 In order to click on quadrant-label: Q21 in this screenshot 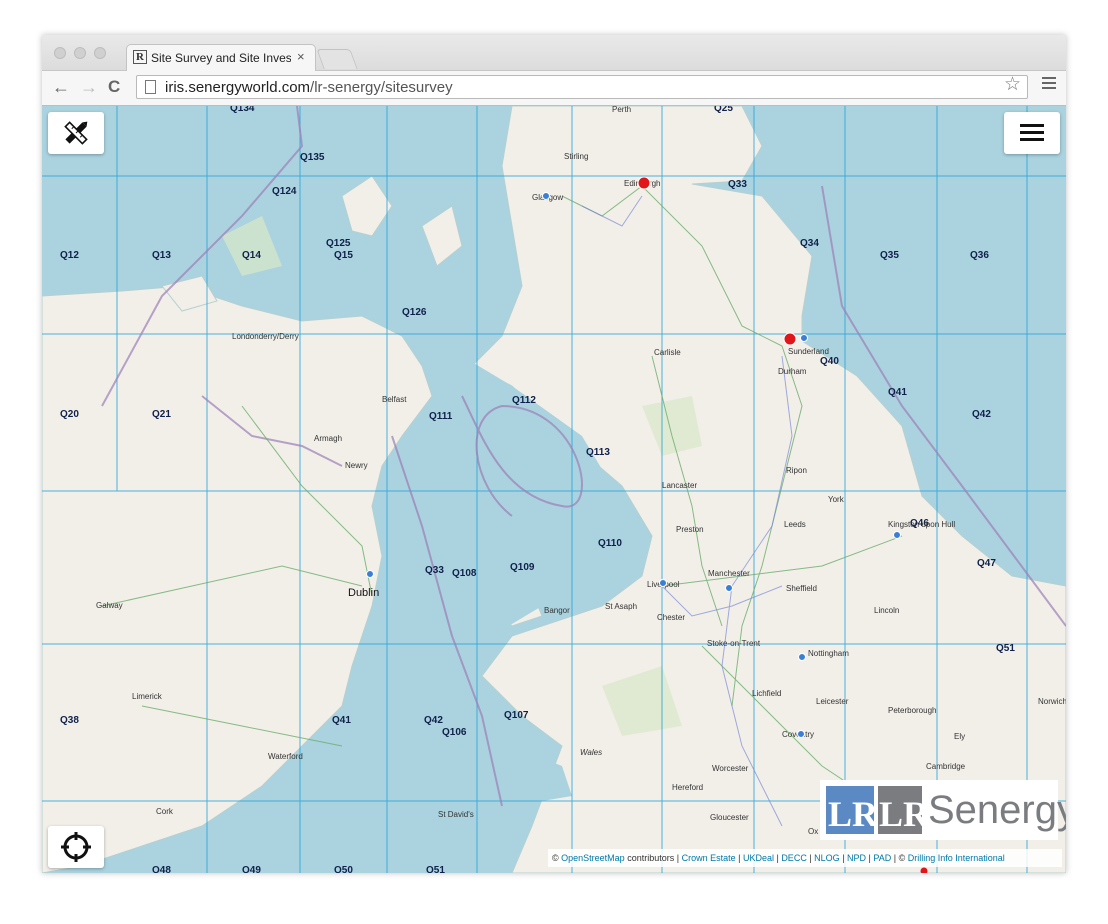, I will do `click(161, 414)`.